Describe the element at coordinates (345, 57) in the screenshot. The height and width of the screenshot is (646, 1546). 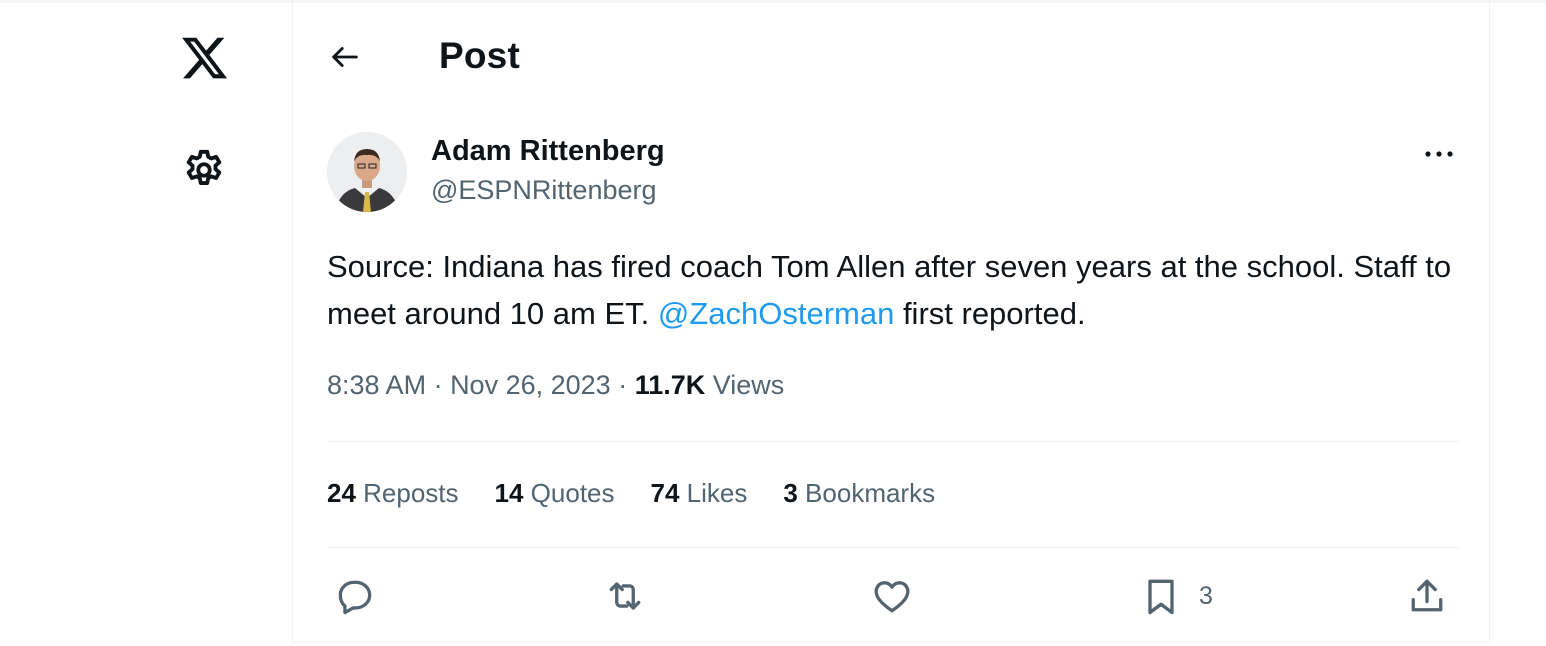
I see `back-arrow-icon` at that location.